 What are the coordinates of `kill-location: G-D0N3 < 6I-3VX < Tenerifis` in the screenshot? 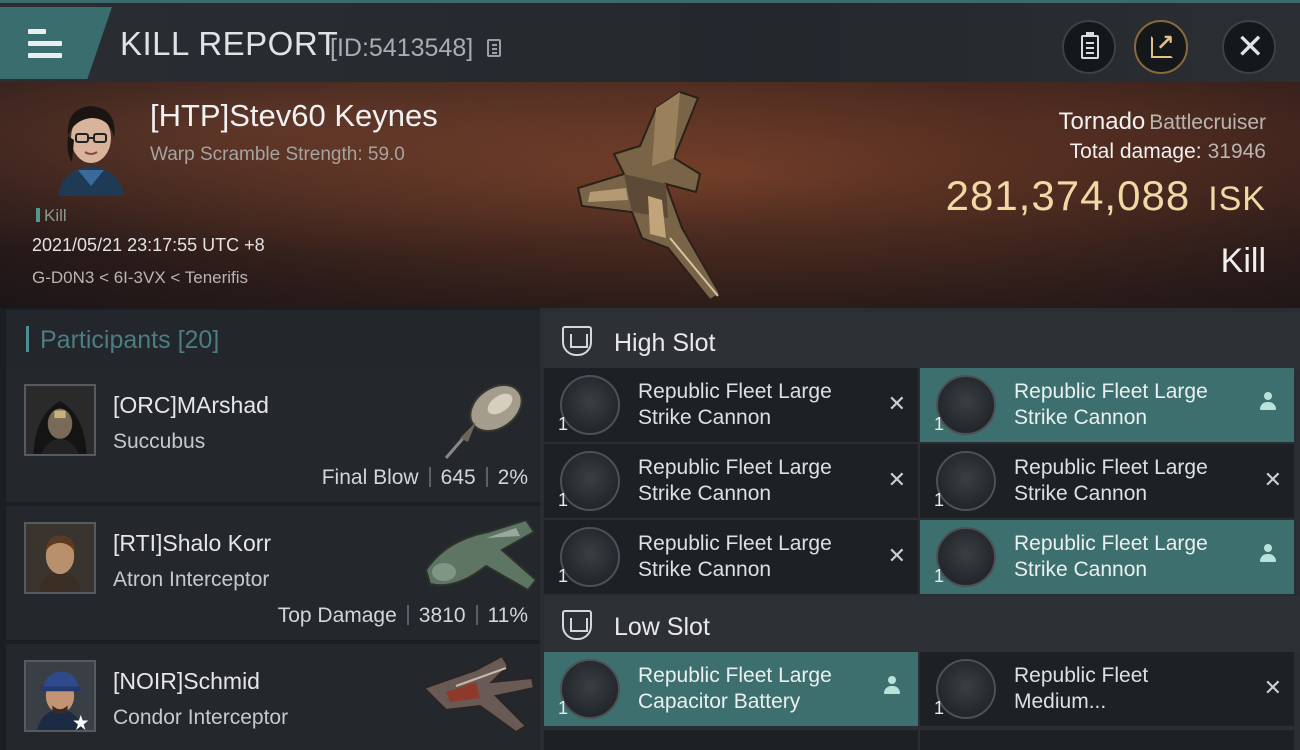 It's located at (140, 277).